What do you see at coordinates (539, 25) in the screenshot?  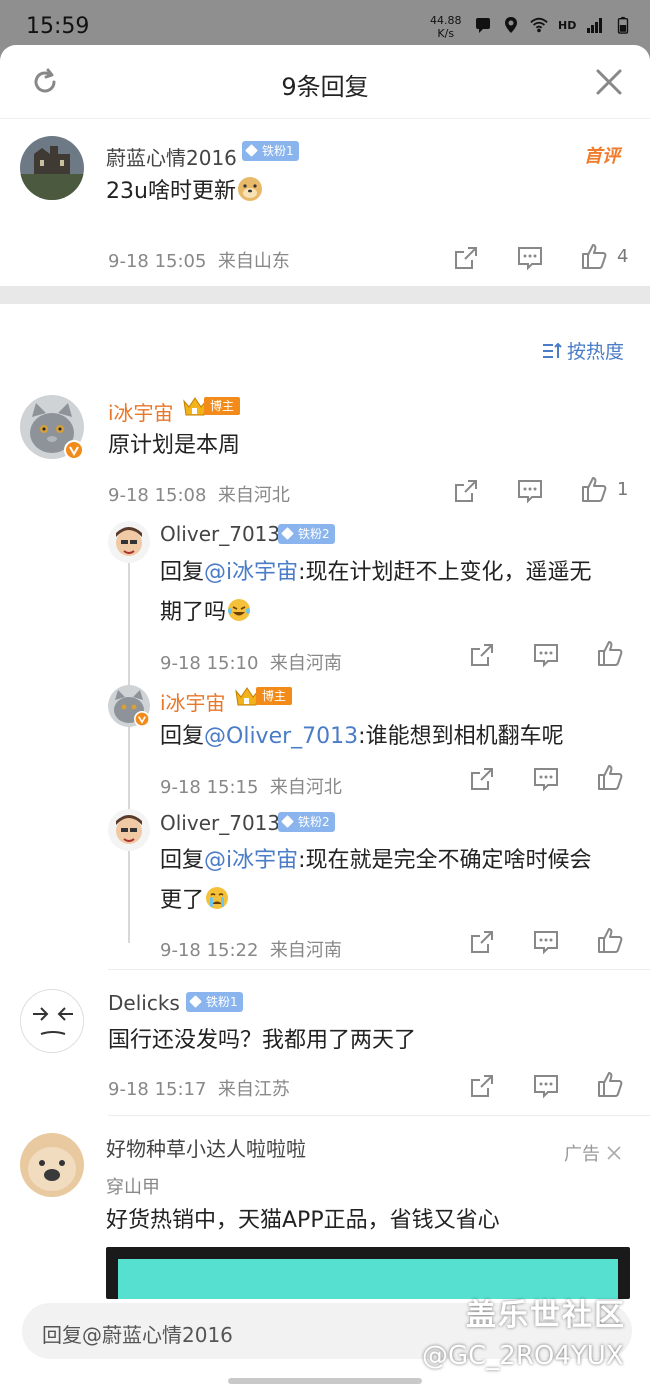 I see `wifi-icon` at bounding box center [539, 25].